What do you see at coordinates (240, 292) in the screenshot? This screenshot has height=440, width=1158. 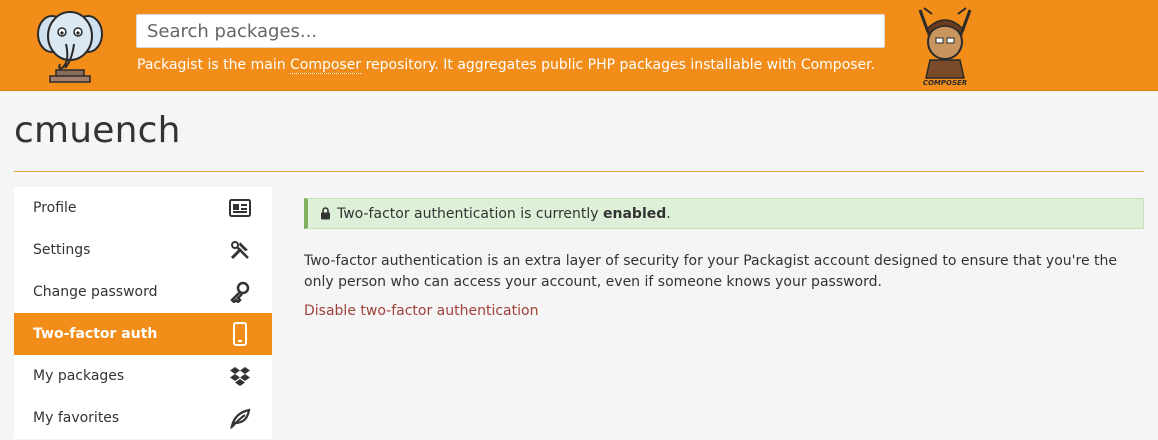 I see `key-icon` at bounding box center [240, 292].